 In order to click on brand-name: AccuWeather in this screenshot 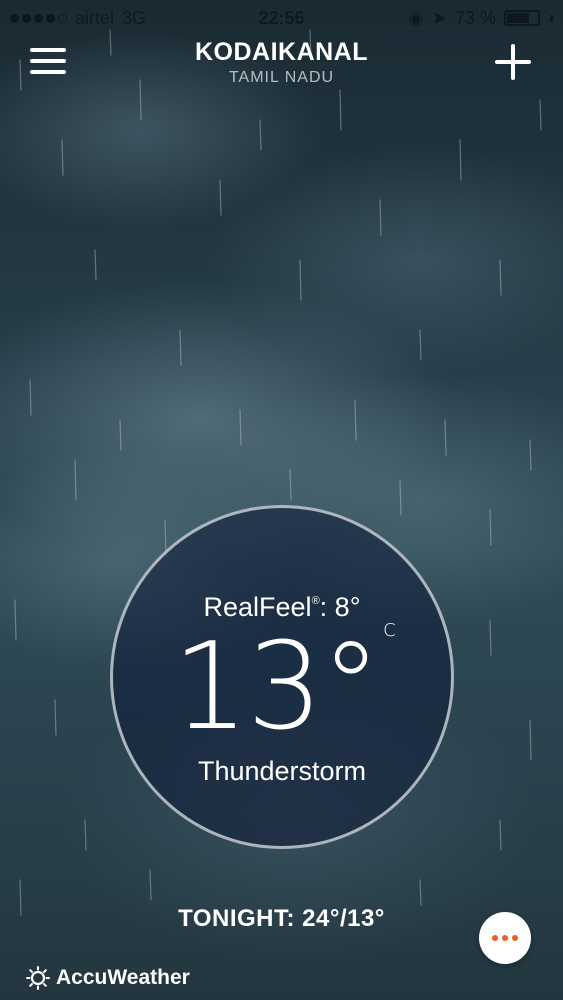, I will do `click(123, 977)`.